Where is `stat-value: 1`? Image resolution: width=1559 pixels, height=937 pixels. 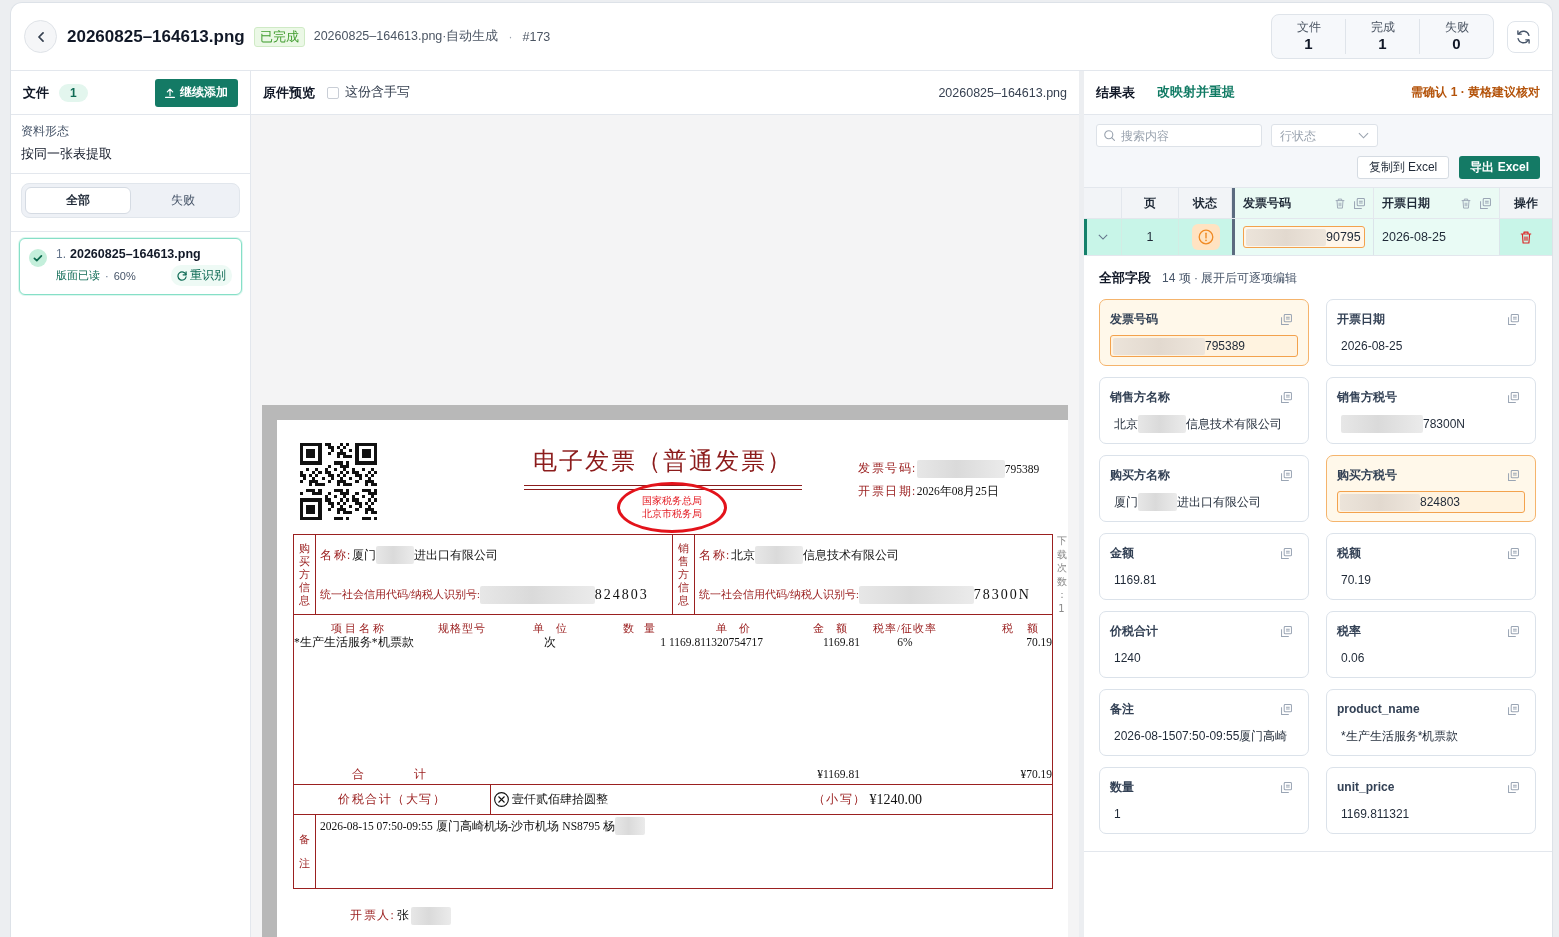
stat-value: 1 is located at coordinates (1382, 44).